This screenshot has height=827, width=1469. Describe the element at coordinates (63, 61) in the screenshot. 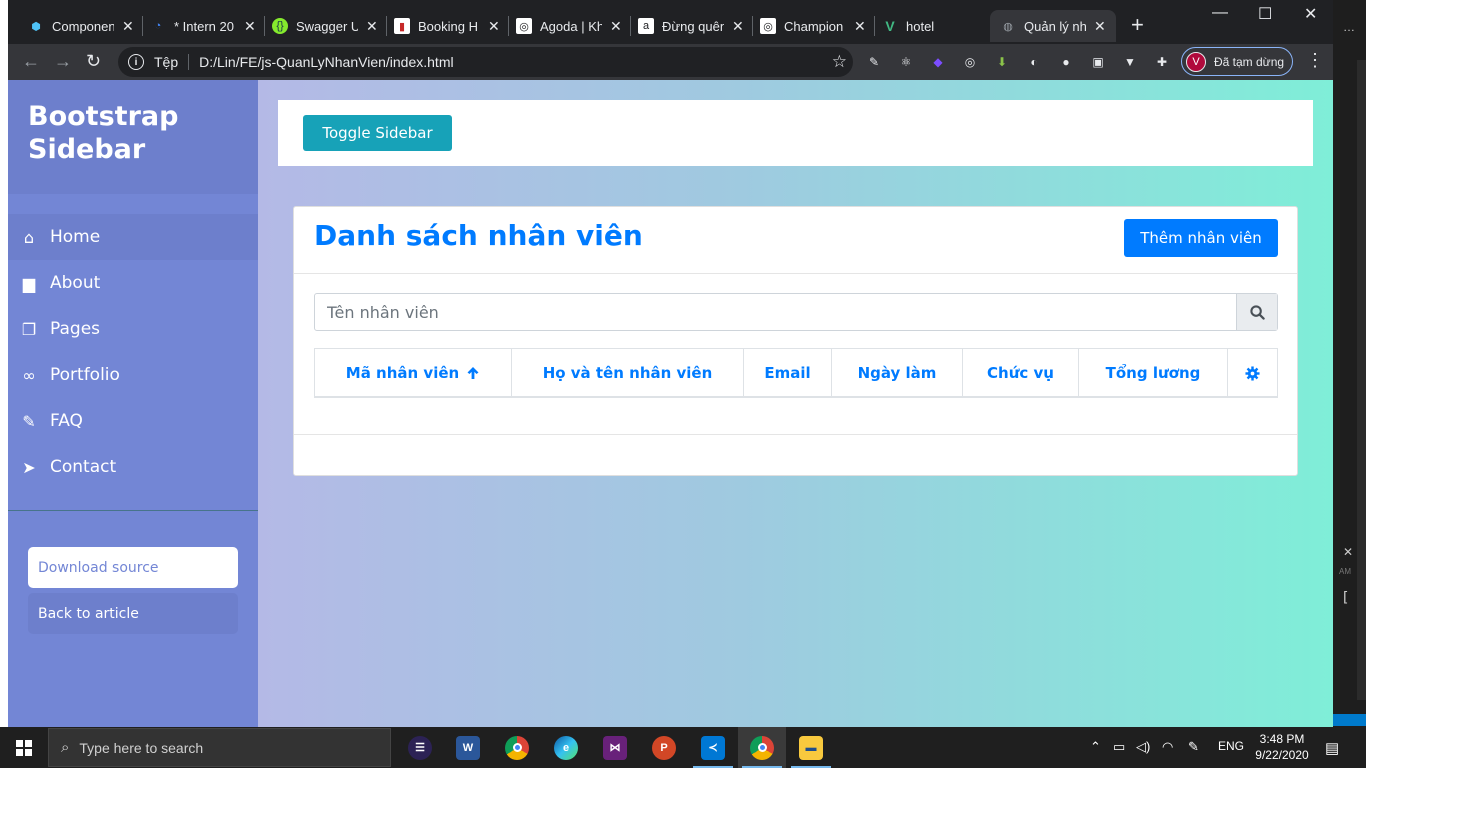

I see `forward-icon: →` at that location.